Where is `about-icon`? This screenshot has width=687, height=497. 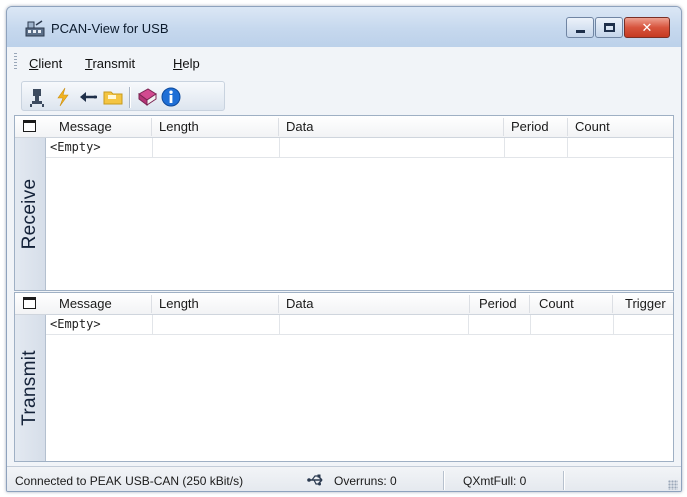
about-icon is located at coordinates (171, 97).